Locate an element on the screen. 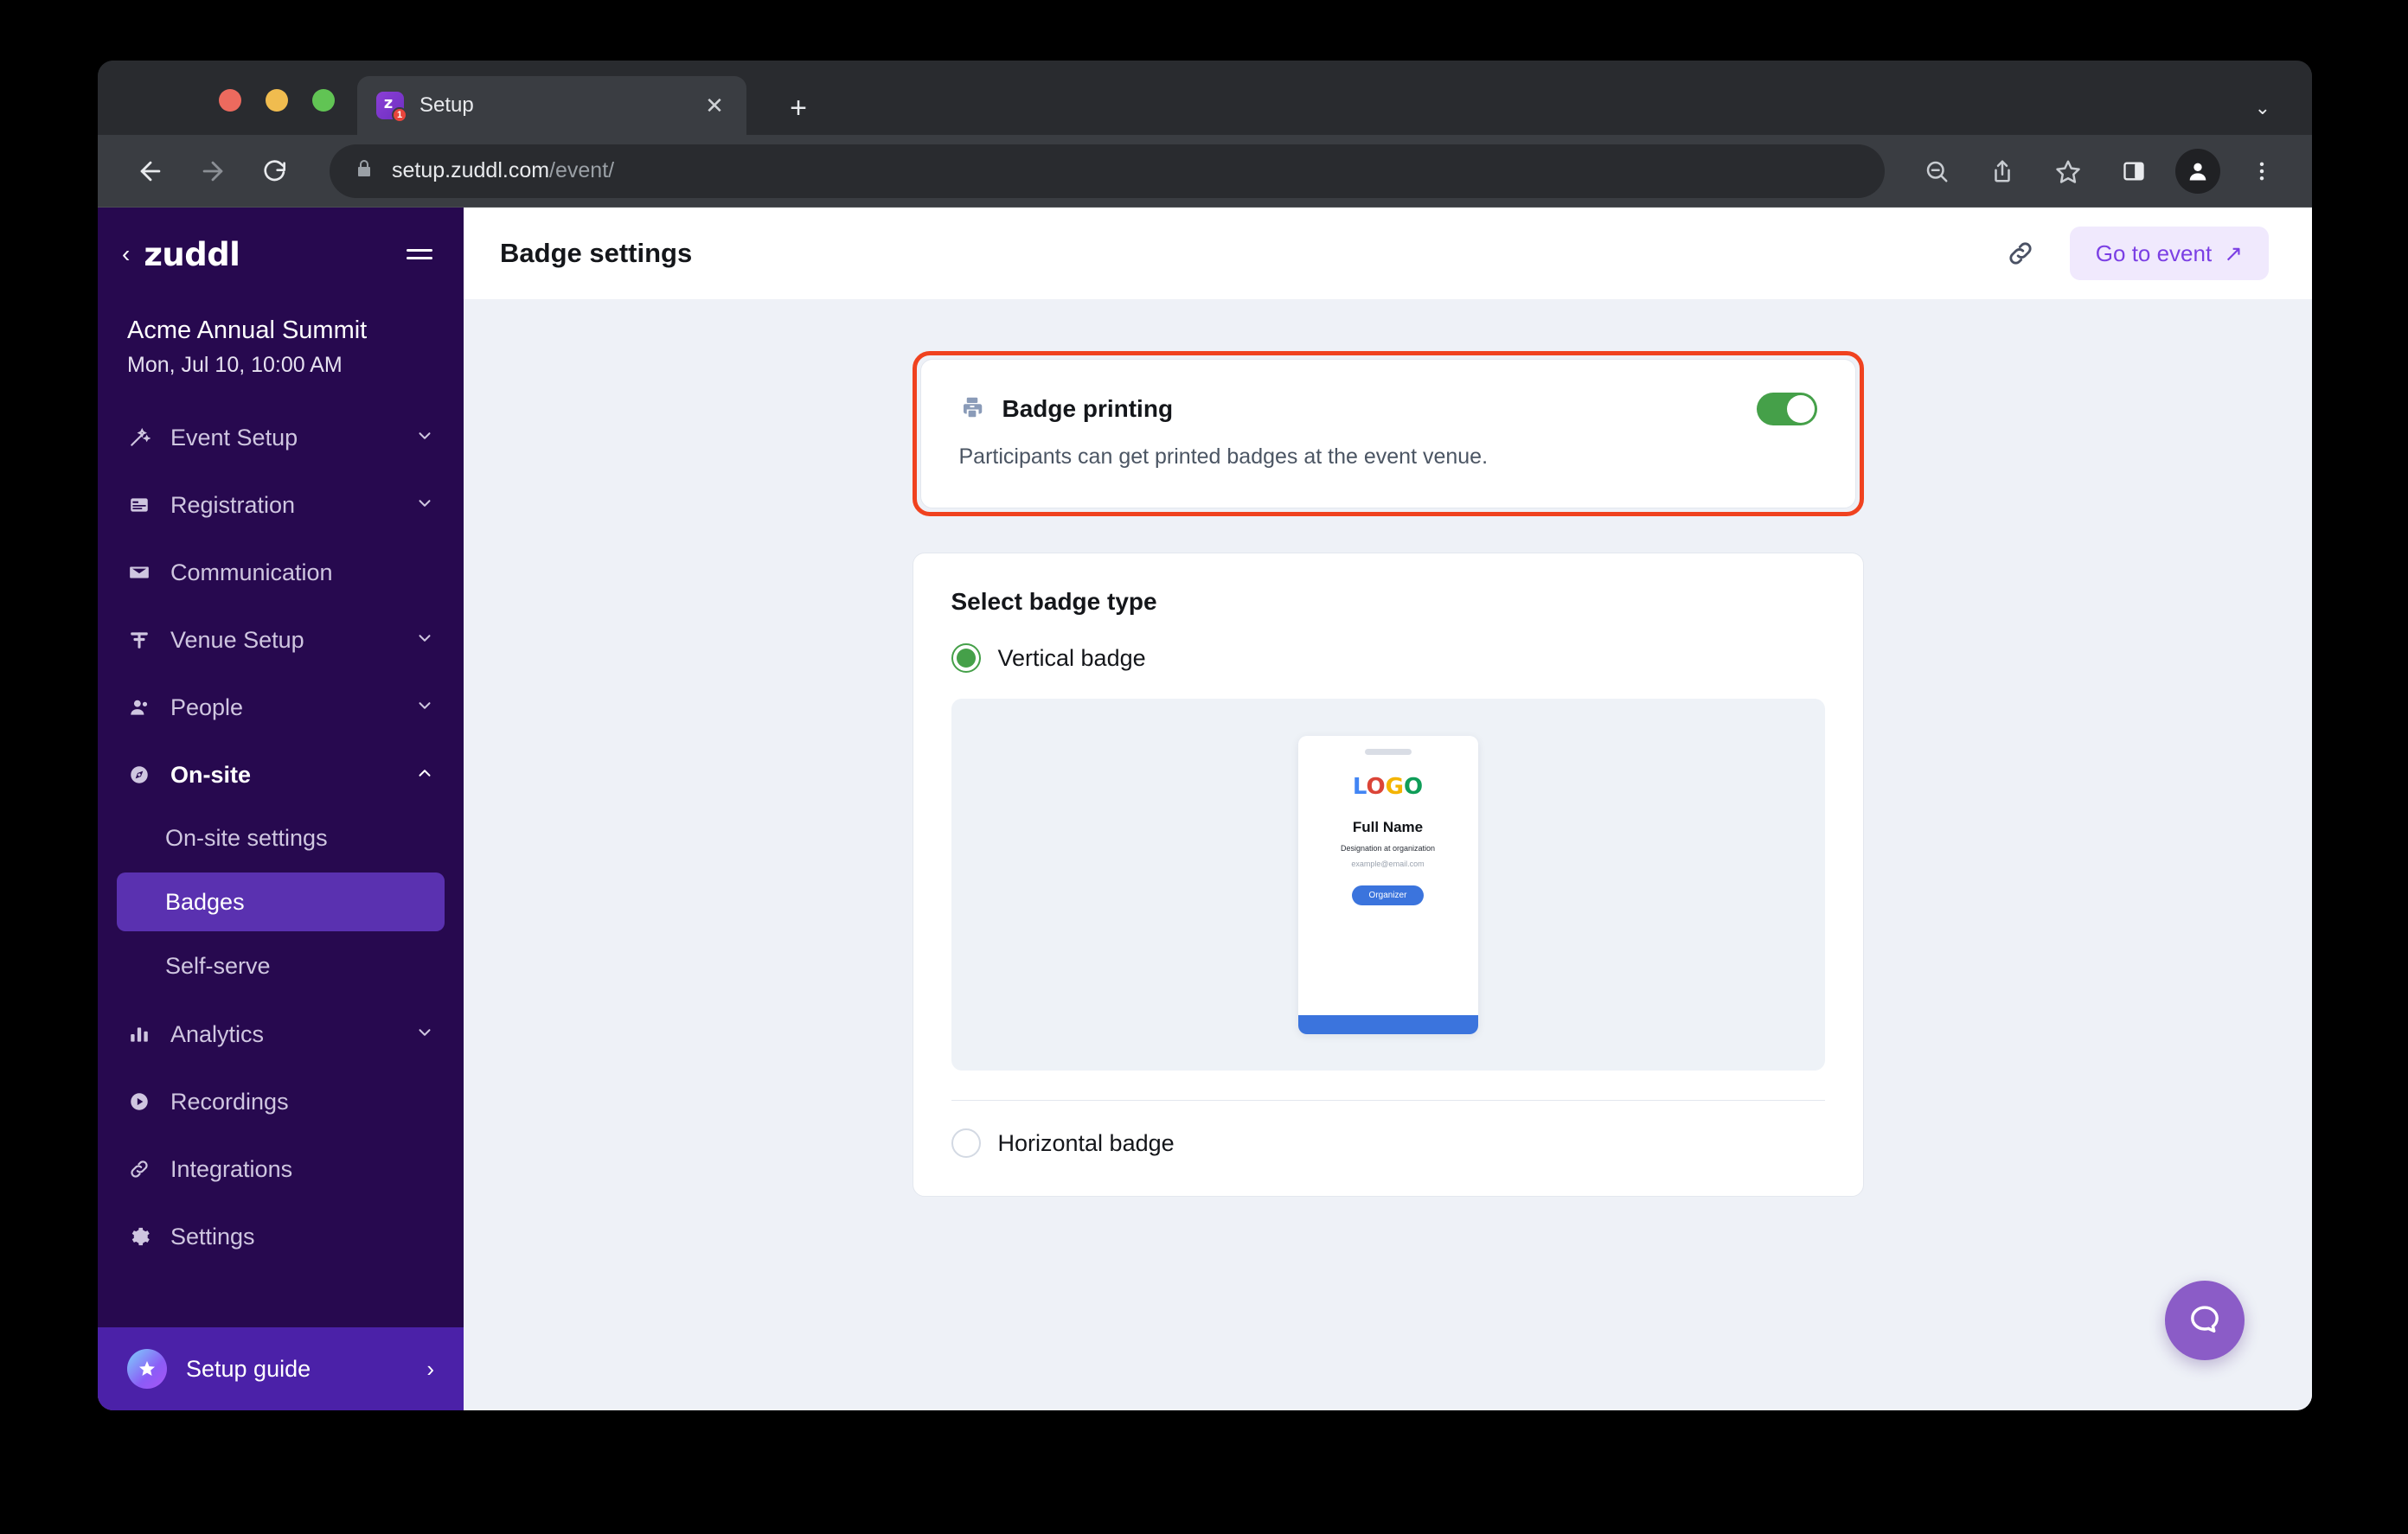  sidebar-item-venue-setup: Venue Setup is located at coordinates (281, 640).